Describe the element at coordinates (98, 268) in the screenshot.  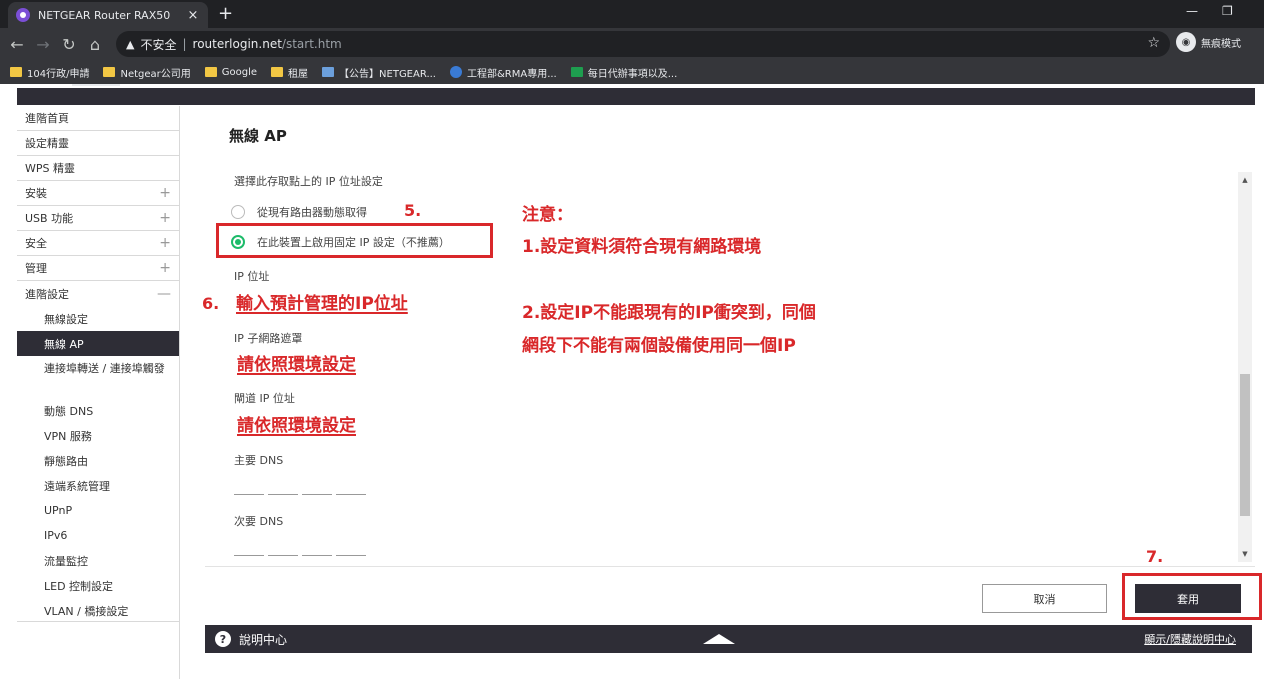
I see `sidebar-item-administration: 管理 +` at that location.